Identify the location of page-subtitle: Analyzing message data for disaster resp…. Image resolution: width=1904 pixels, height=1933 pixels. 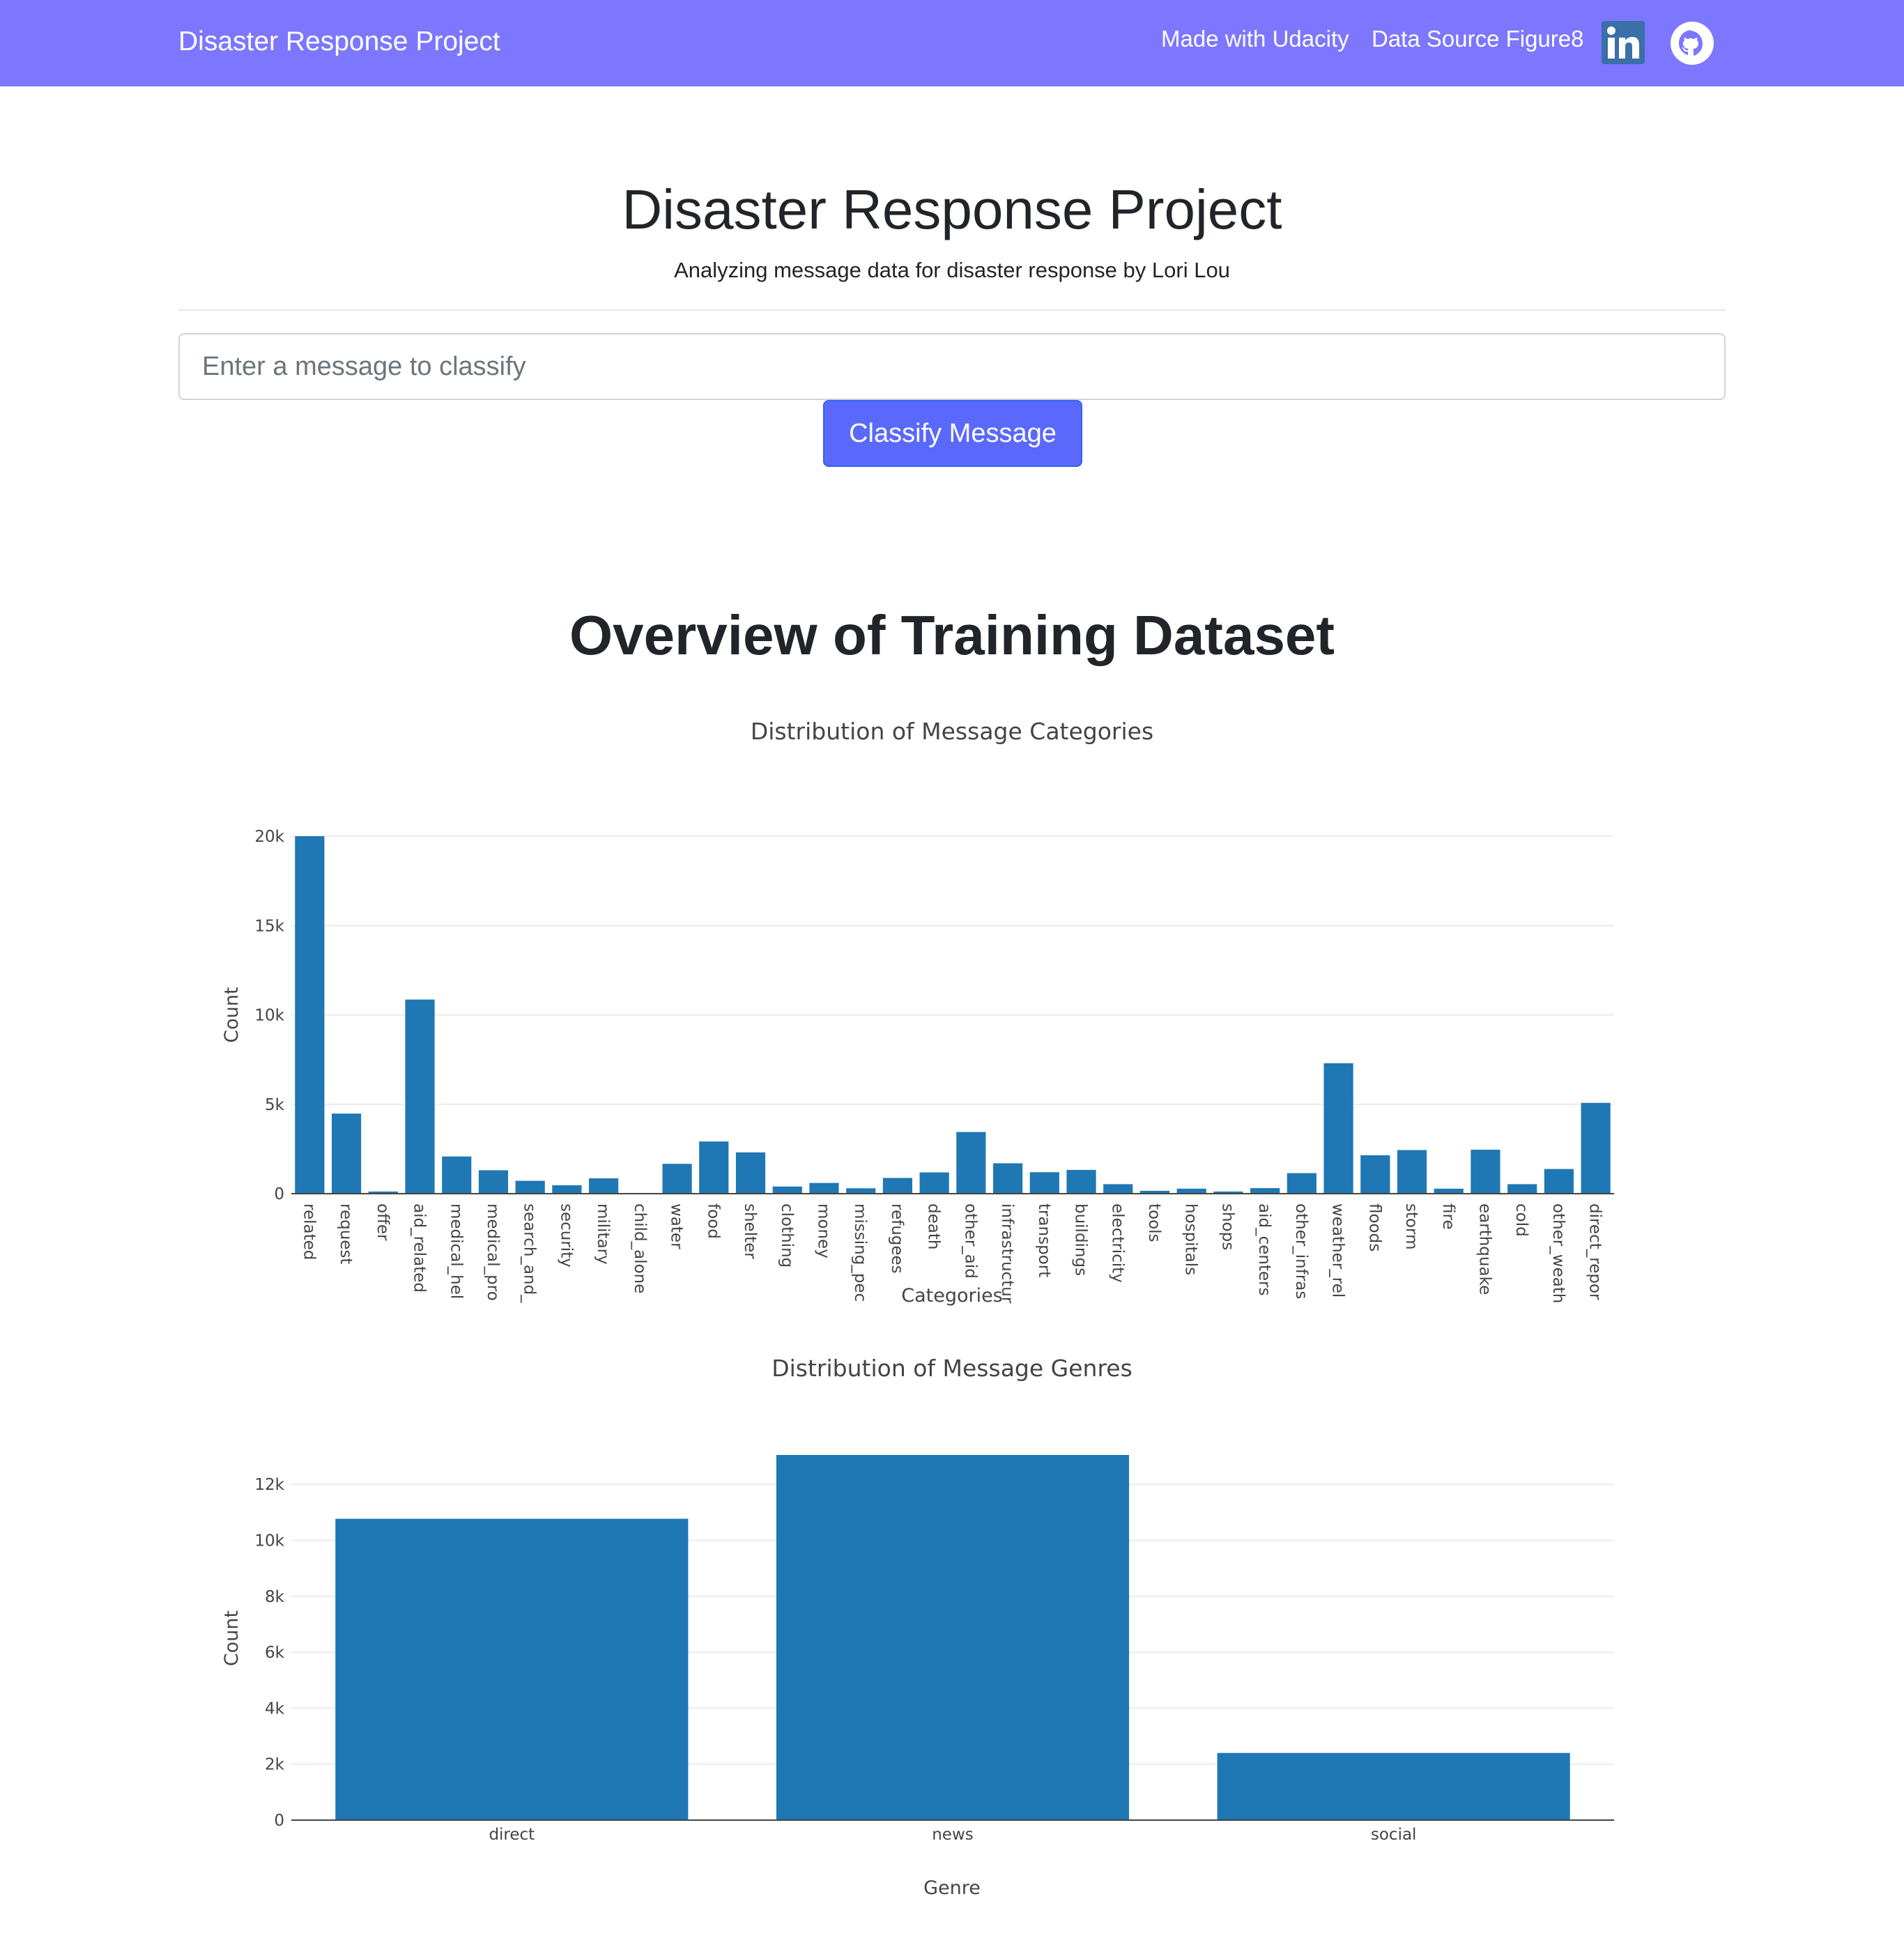
(952, 270).